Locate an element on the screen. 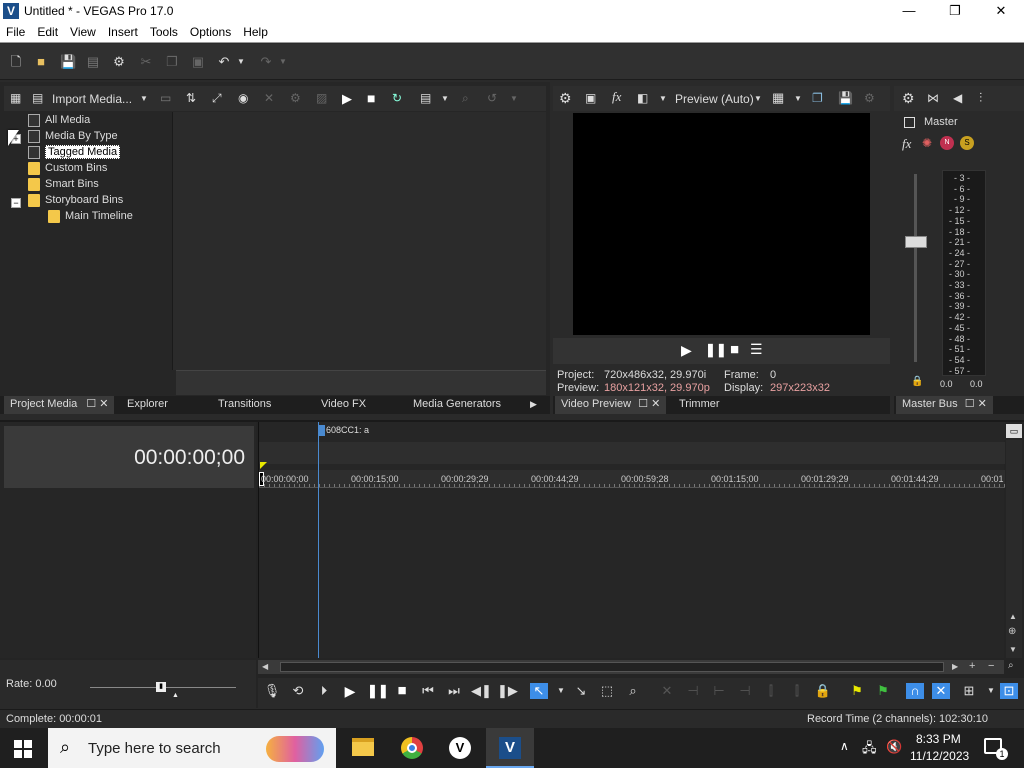  auto-crossfade-icon: ✕ is located at coordinates (941, 691).